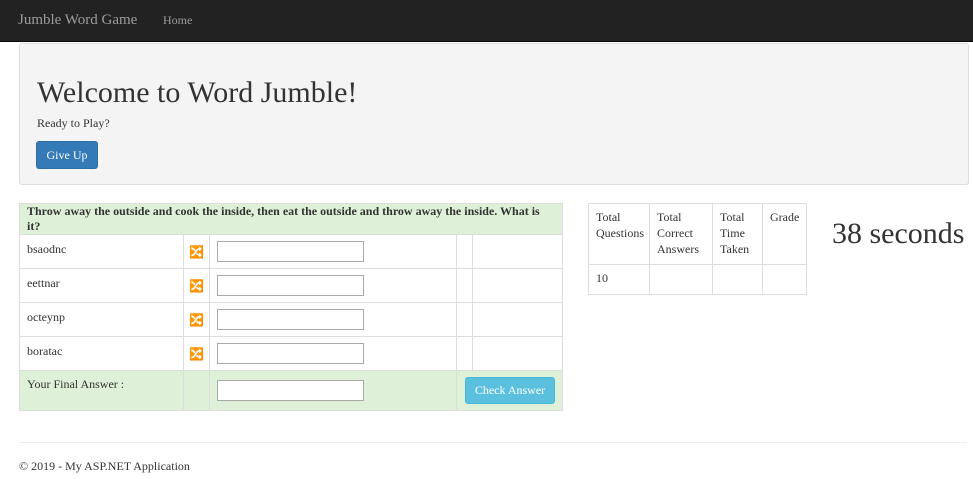  I want to click on header-line: Taken, so click(735, 249).